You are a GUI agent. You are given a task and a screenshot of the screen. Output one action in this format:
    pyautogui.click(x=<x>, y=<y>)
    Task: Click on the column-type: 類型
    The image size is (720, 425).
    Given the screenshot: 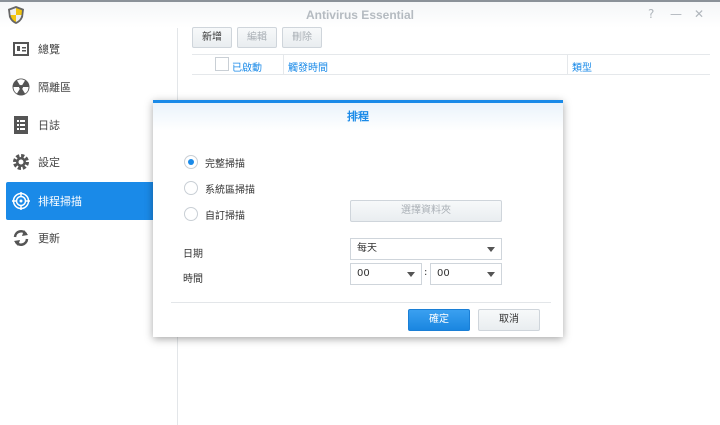 What is the action you would take?
    pyautogui.click(x=582, y=66)
    